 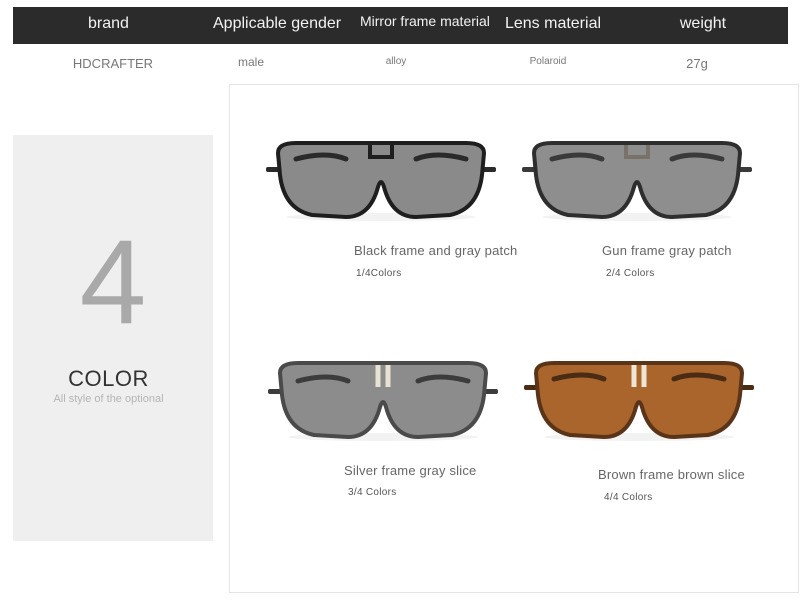 I want to click on spec-value-frame-material: alloy, so click(x=396, y=61).